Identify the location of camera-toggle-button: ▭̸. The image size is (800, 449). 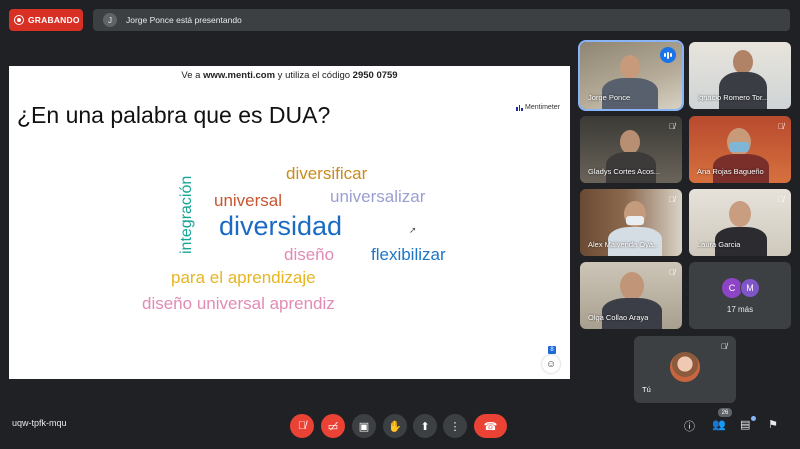
(333, 426).